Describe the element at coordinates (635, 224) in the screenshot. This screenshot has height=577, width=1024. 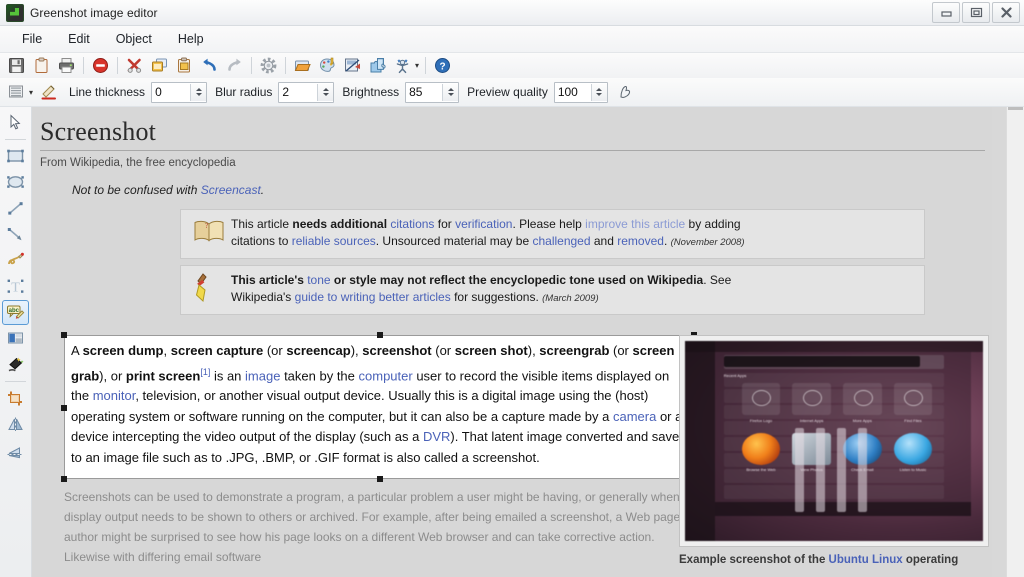
I see `link: improve this article` at that location.